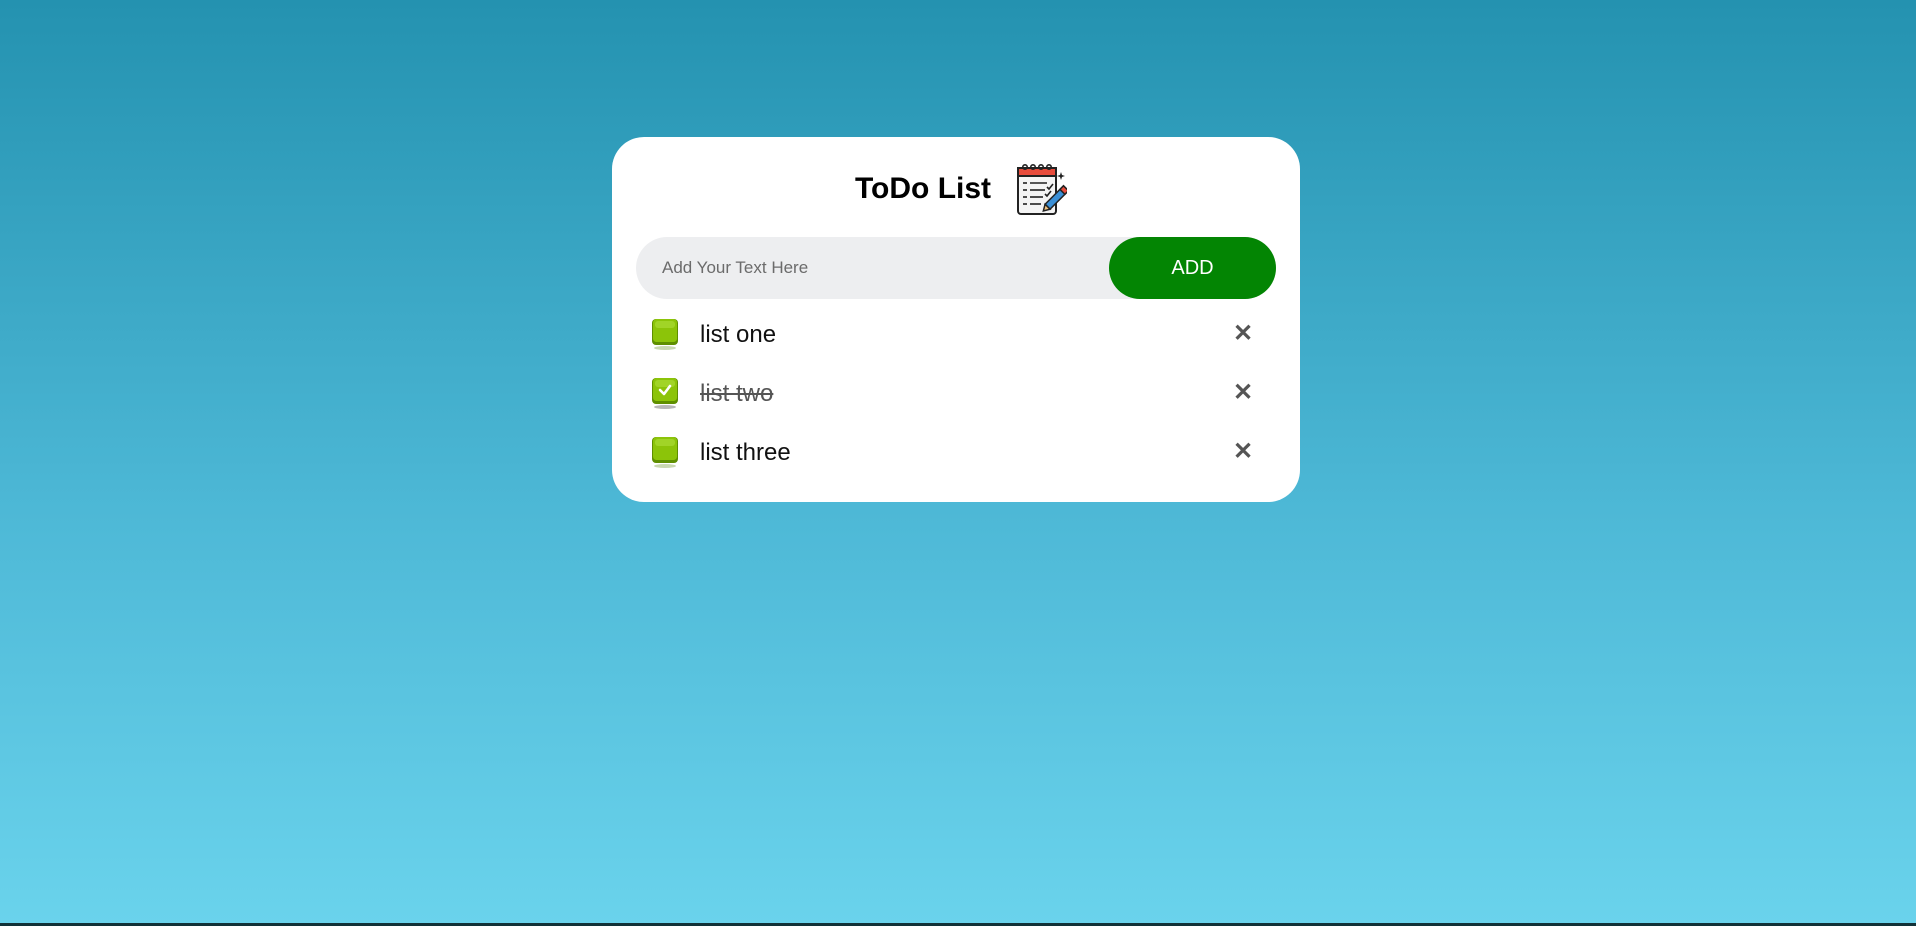  I want to click on todo-card: ToDo List ADD, so click(956, 319).